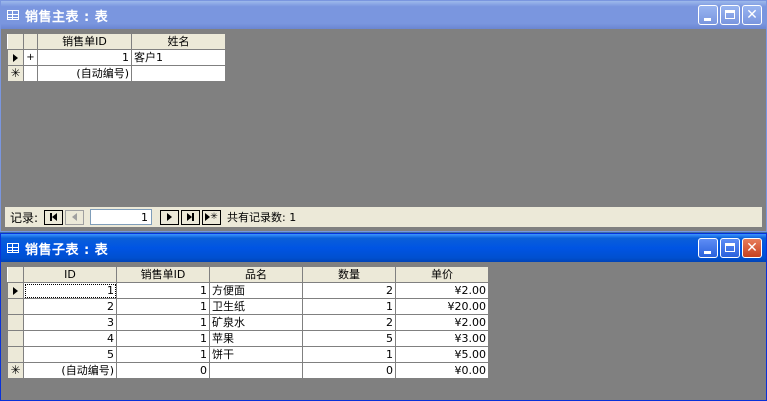  Describe the element at coordinates (30, 57) in the screenshot. I see `expand-subdatasheet-button: +` at that location.